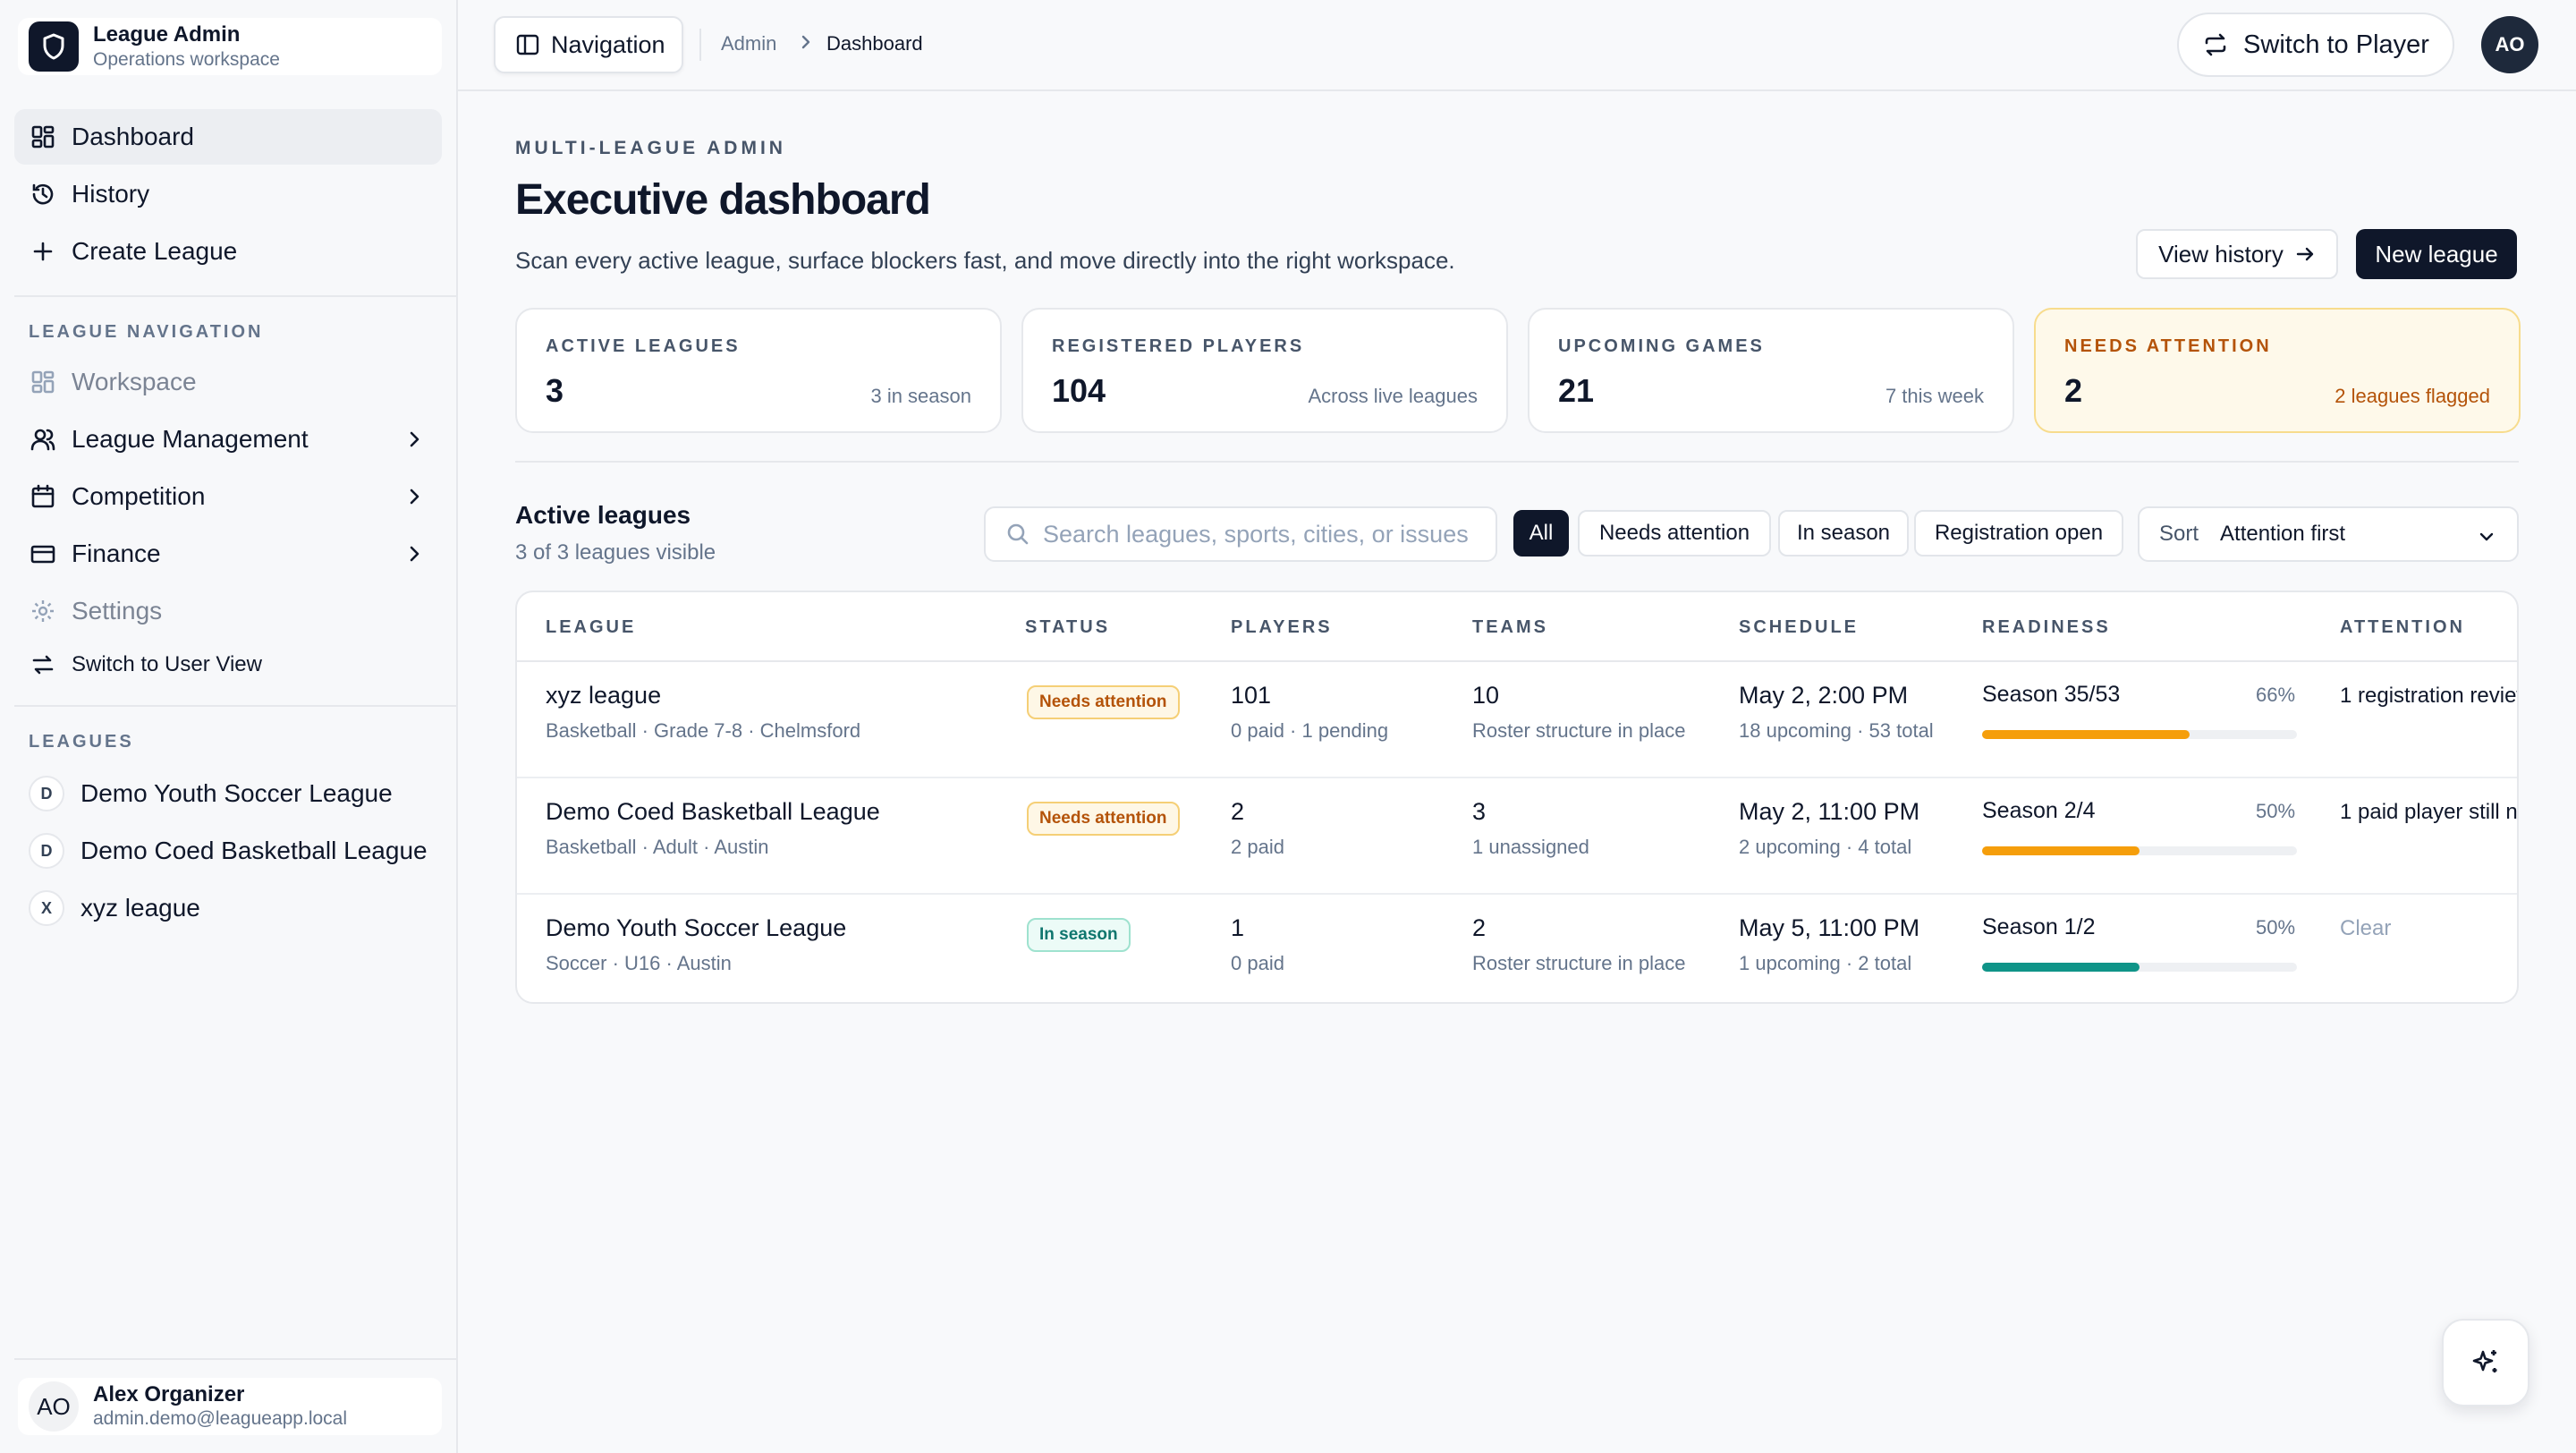  What do you see at coordinates (2283, 534) in the screenshot?
I see `sort-value: Attention first` at bounding box center [2283, 534].